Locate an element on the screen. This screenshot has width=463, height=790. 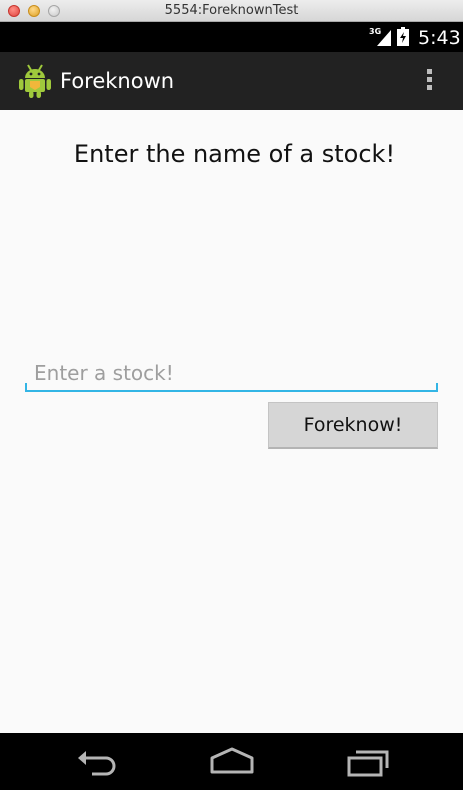
foreknow-button: Foreknow! is located at coordinates (353, 425).